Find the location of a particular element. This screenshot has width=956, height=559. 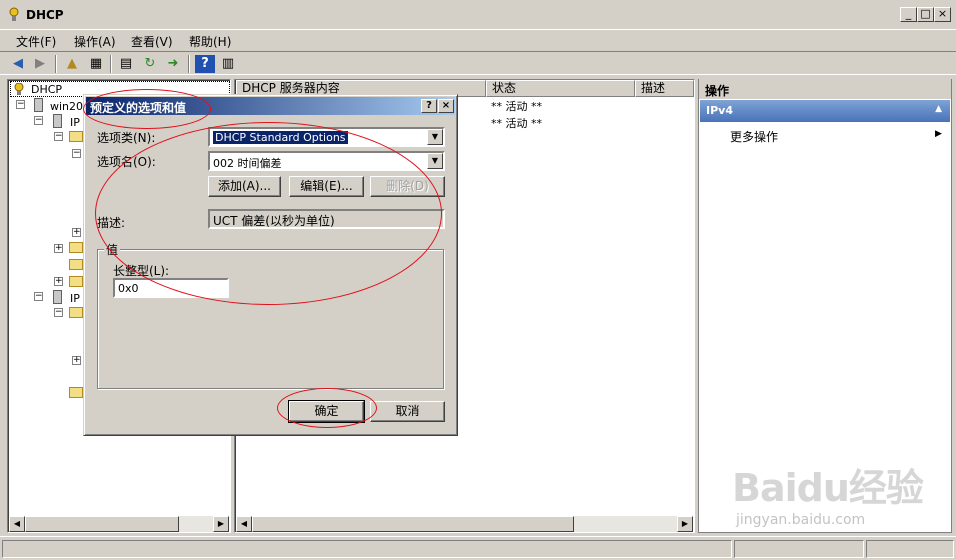

status-bar is located at coordinates (478, 547).